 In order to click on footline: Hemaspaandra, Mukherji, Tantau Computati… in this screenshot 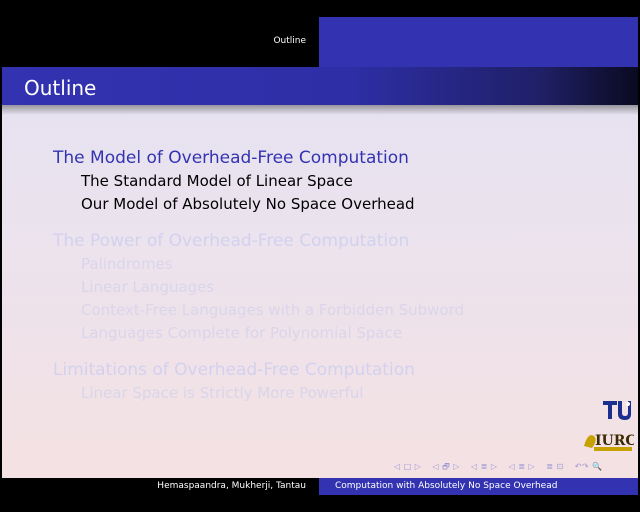, I will do `click(320, 486)`.